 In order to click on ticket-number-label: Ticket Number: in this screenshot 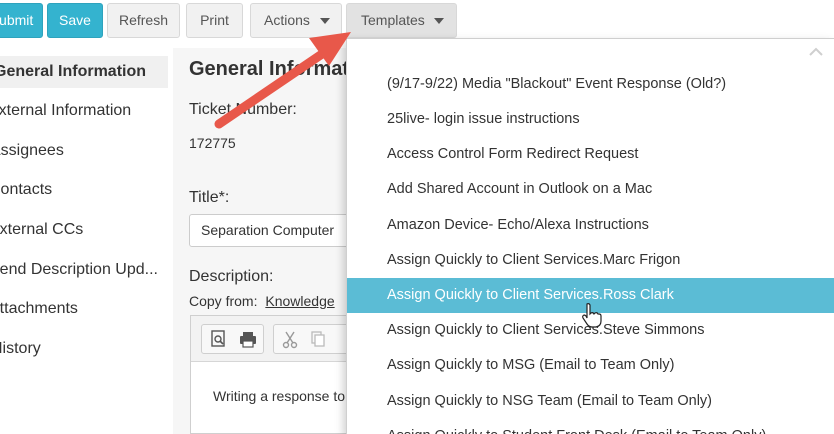, I will do `click(243, 109)`.